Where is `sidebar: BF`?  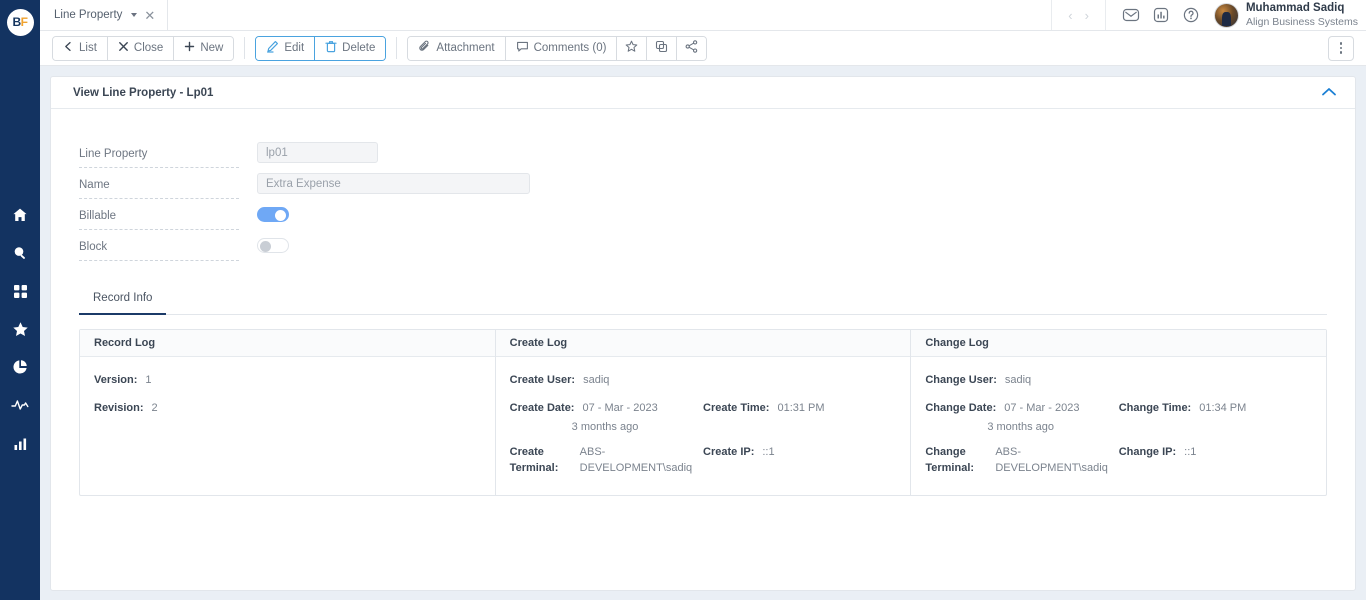
sidebar: BF is located at coordinates (20, 300).